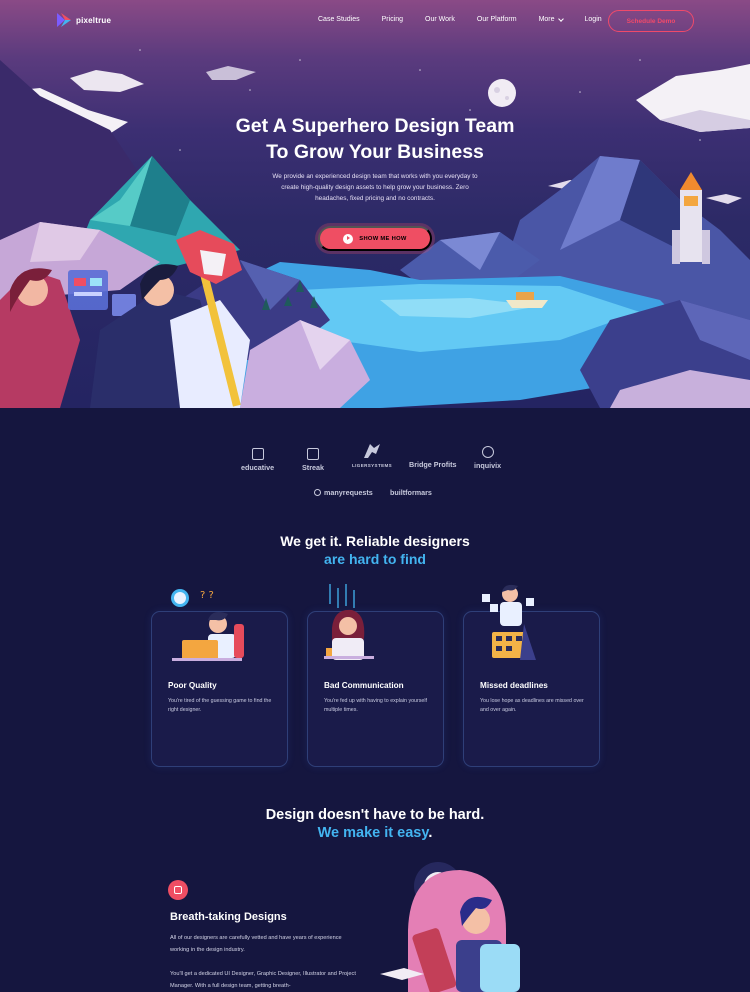  What do you see at coordinates (430, 833) in the screenshot?
I see `solution-heading-period: .` at bounding box center [430, 833].